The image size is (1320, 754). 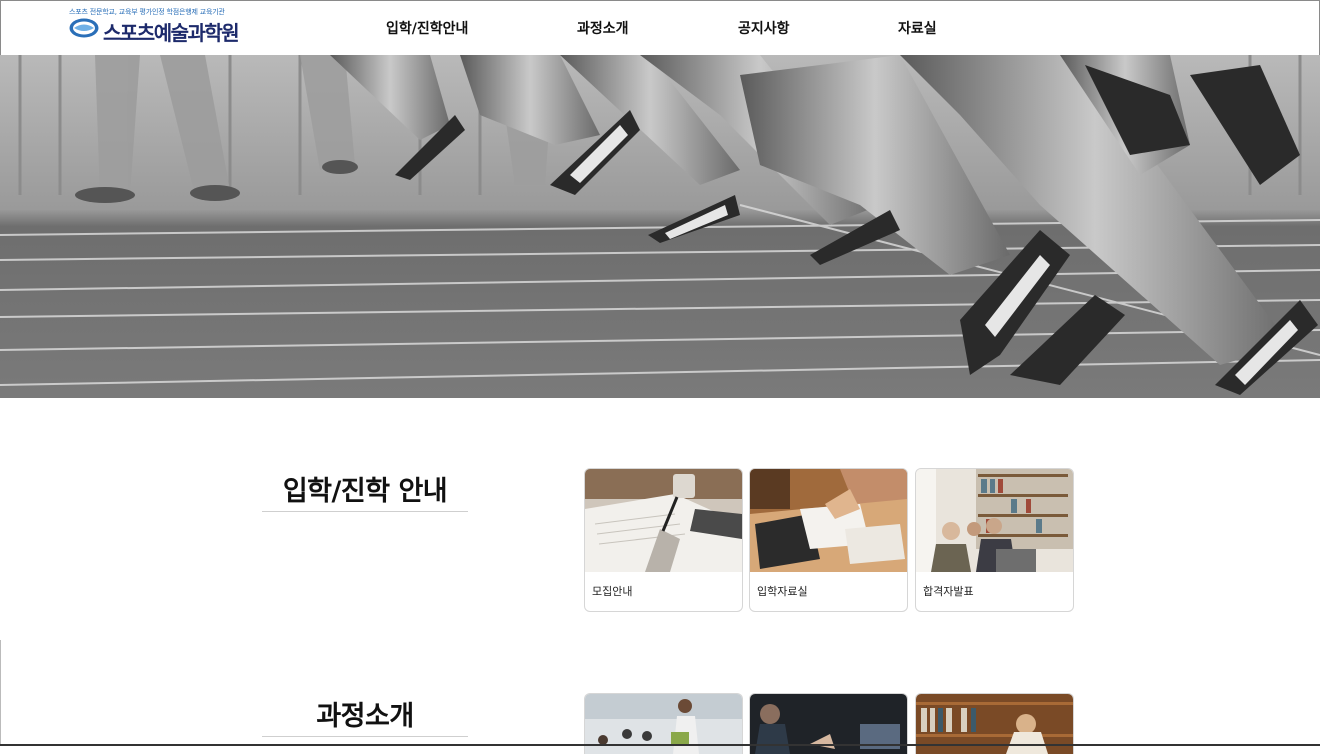 I want to click on section-title-admission: 입학/진학 안내, so click(x=365, y=491).